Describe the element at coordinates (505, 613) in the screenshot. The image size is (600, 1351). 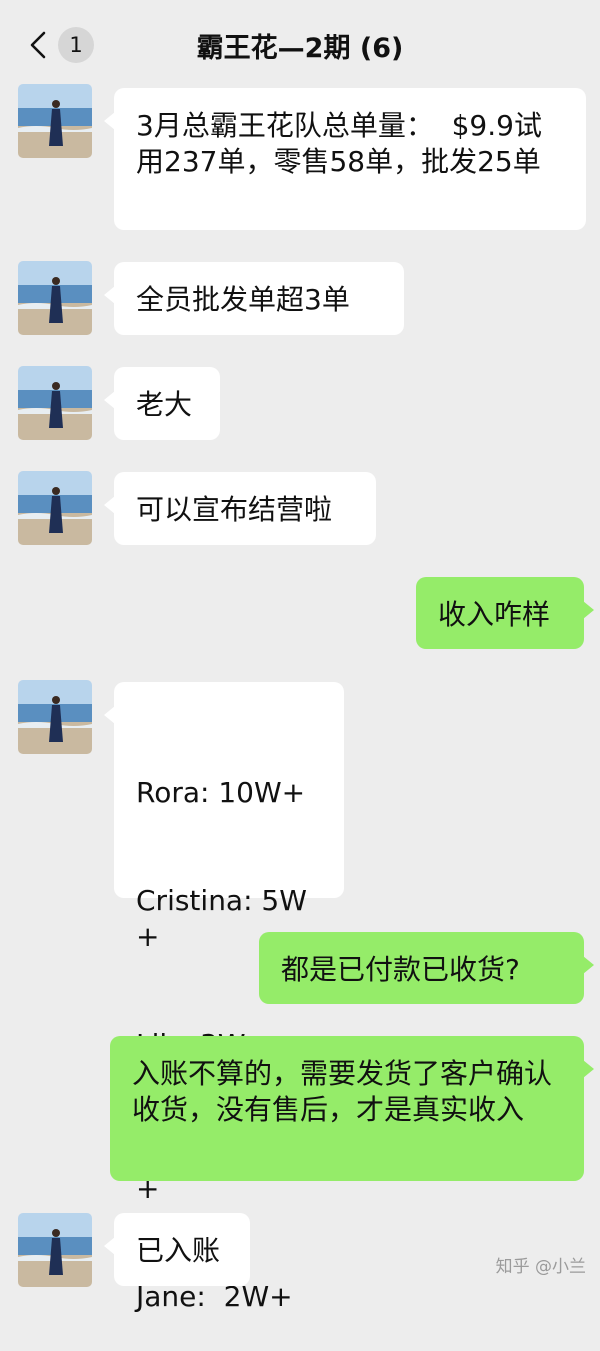
I see `message-bubble-outgoing: 收入咋样` at that location.